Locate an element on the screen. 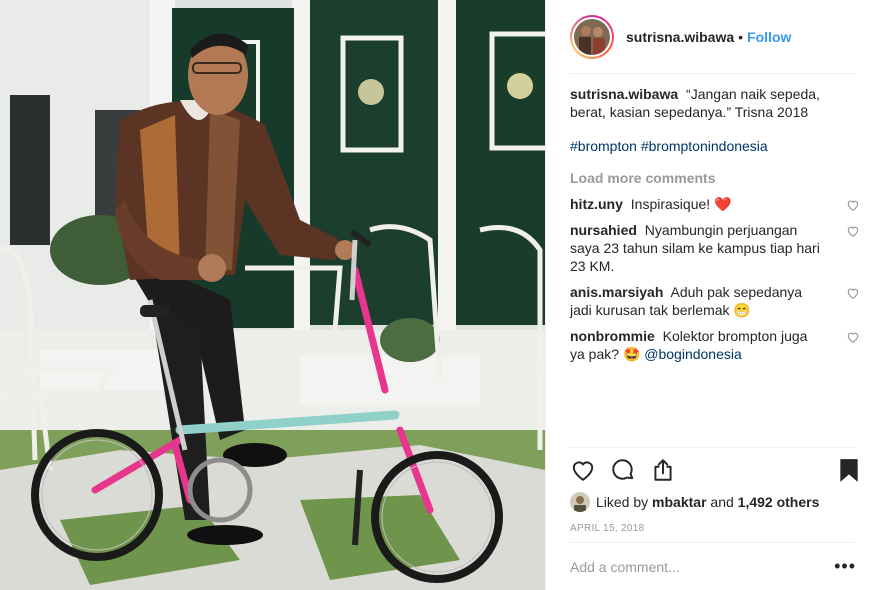 Image resolution: width=871 pixels, height=590 pixels. caption-username: sutrisna.wibawa is located at coordinates (624, 94).